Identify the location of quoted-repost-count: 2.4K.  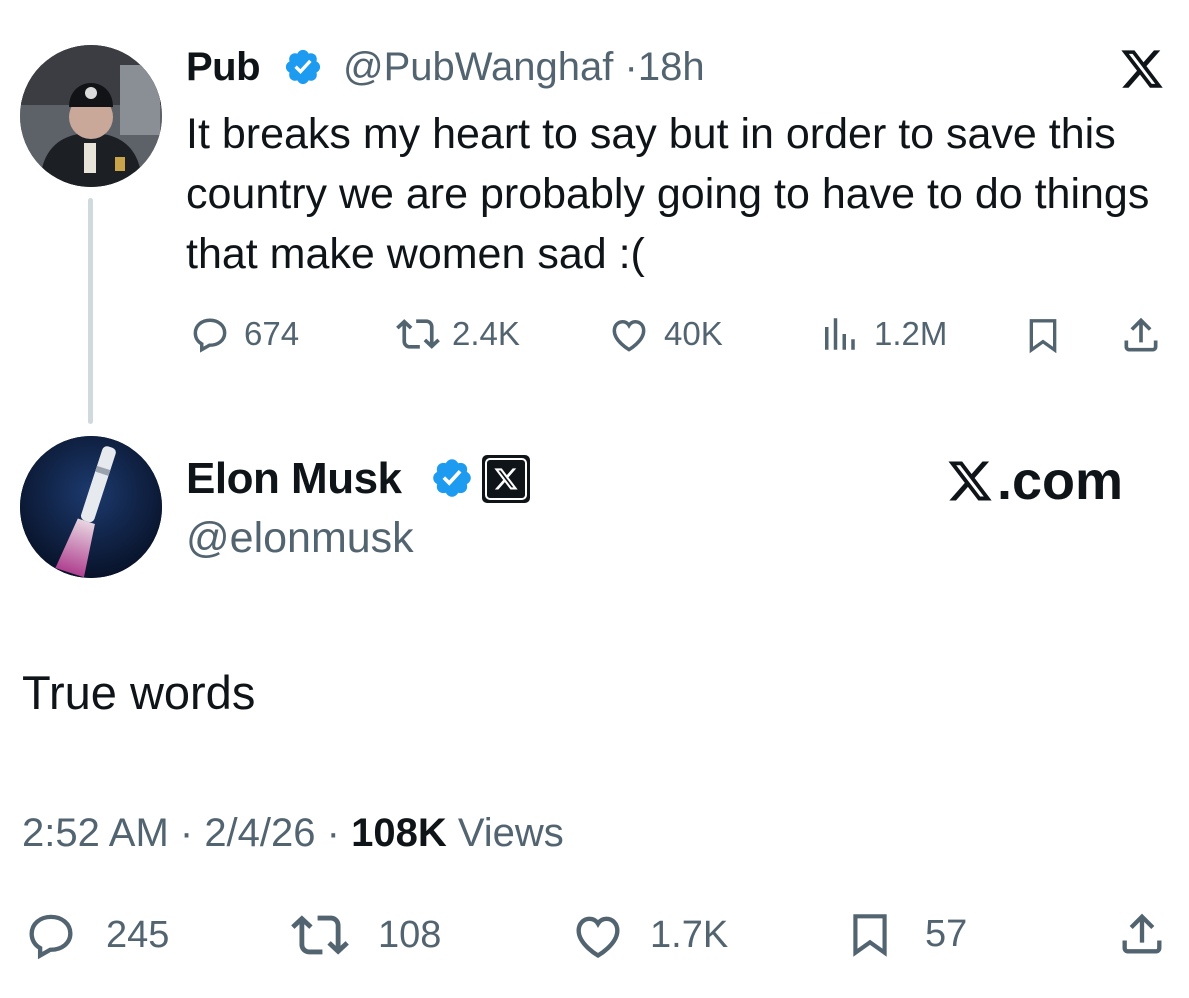
(486, 333).